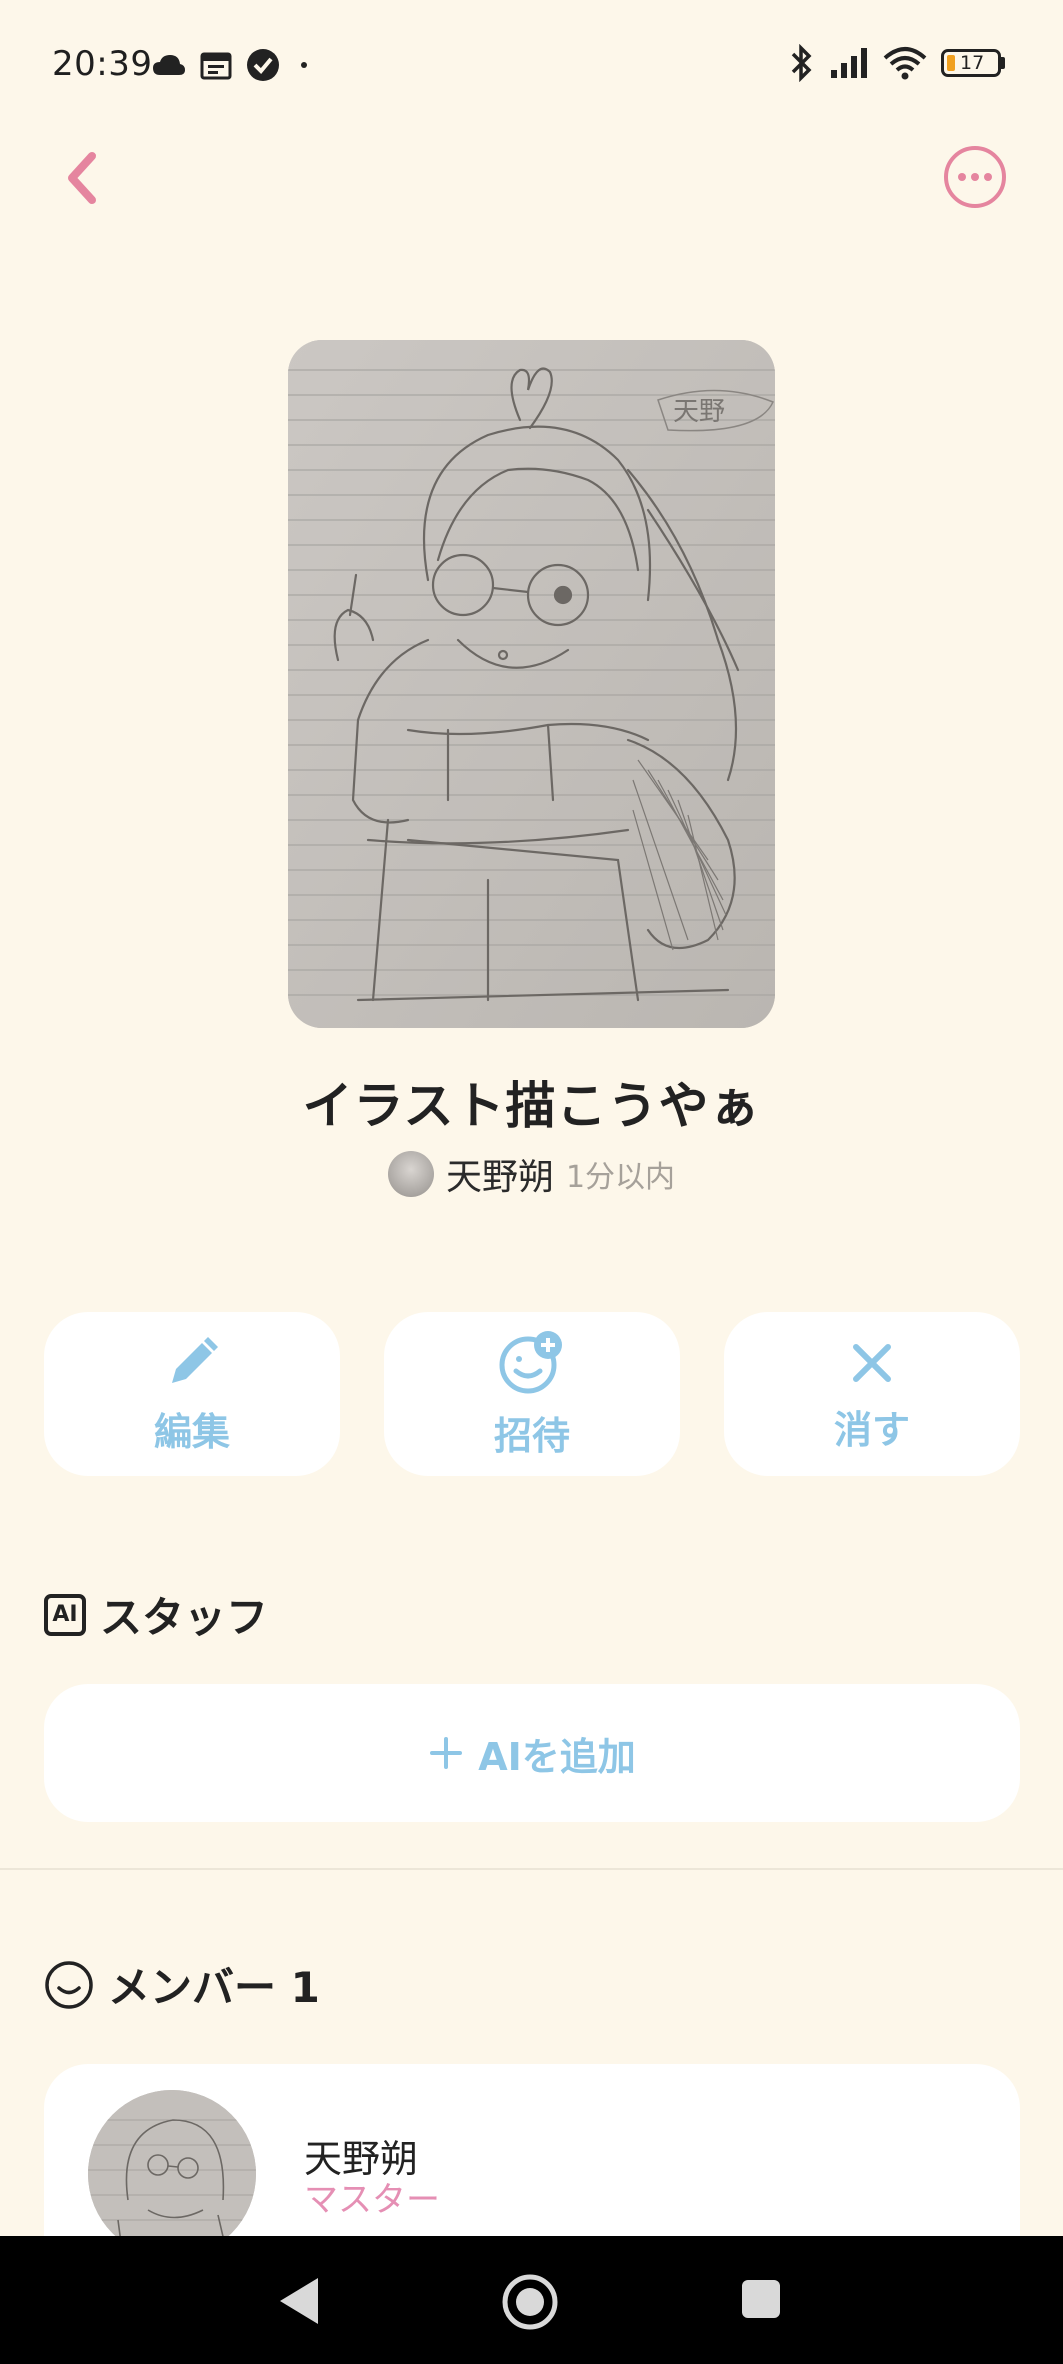 The image size is (1063, 2364). I want to click on room-cover-image: 天野, so click(531, 684).